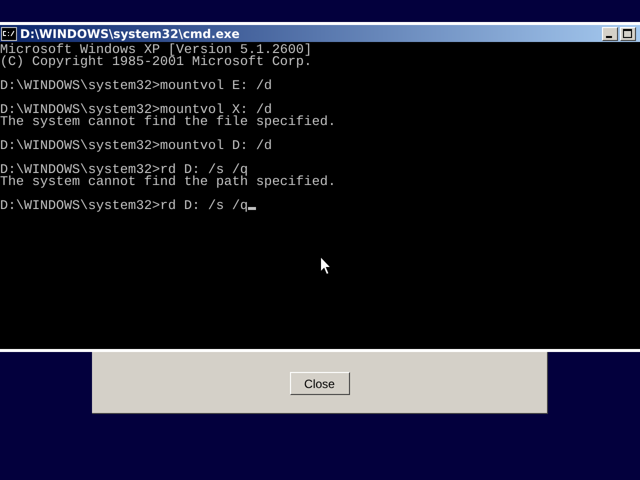  I want to click on mouse-pointer-icon, so click(326, 266).